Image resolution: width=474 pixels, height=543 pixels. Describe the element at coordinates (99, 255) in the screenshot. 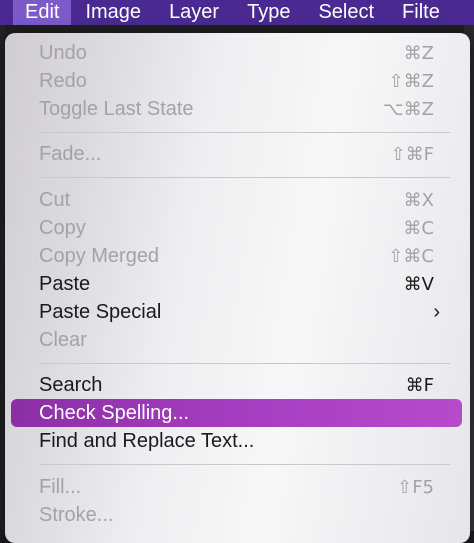

I see `menu-item-label: Copy Merged` at that location.